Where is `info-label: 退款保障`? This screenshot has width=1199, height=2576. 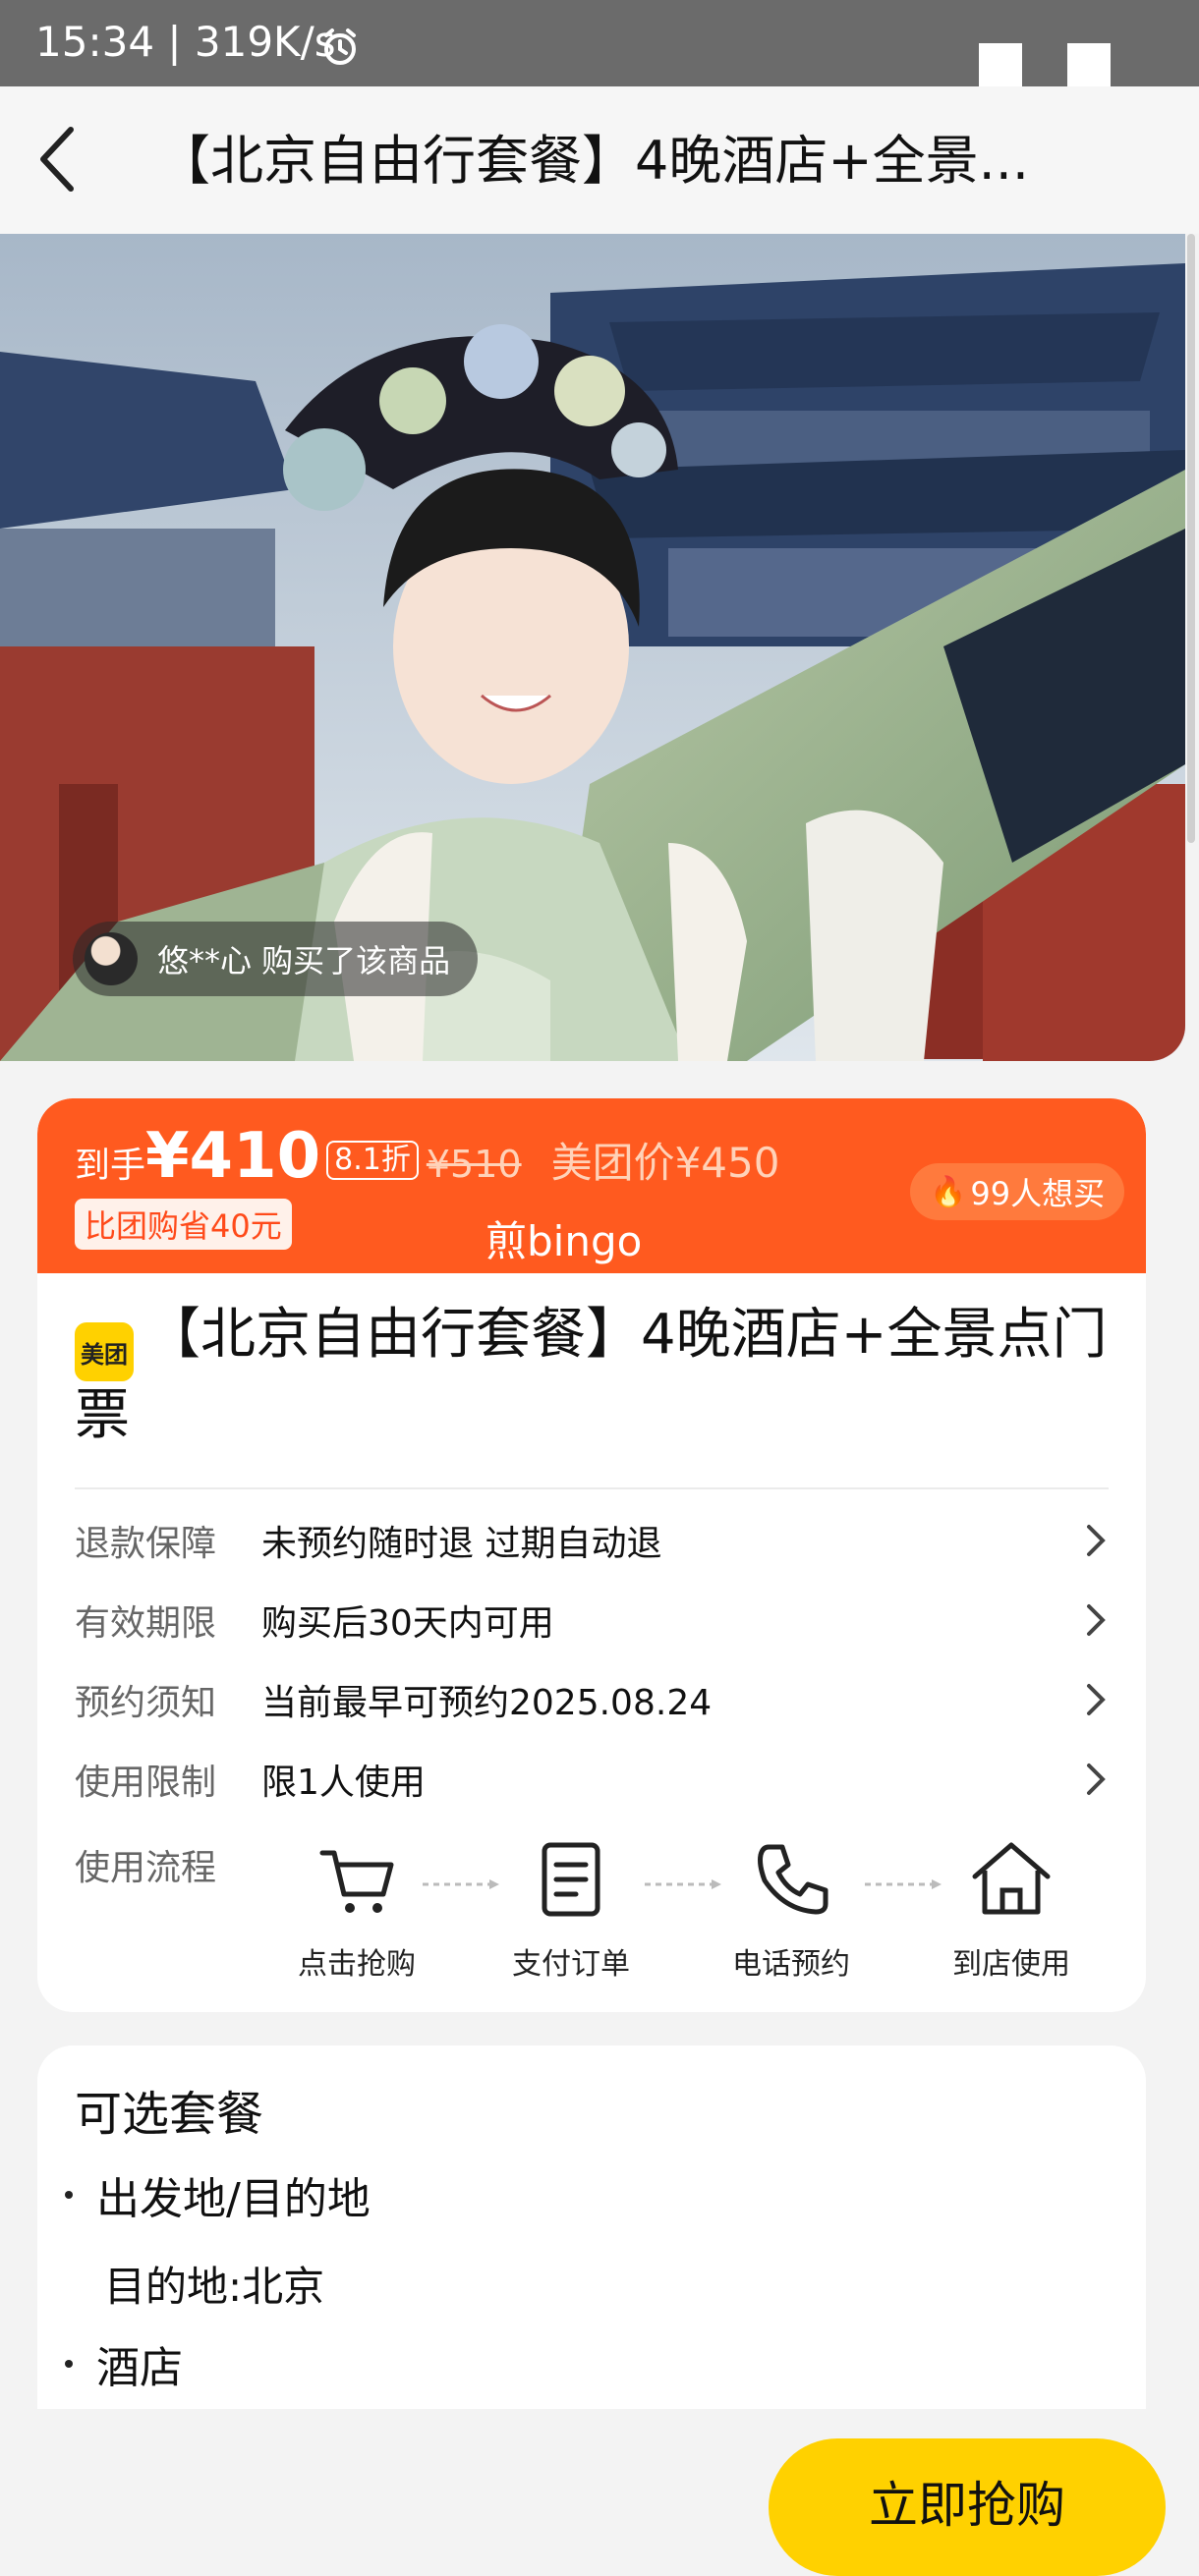
info-label: 退款保障 is located at coordinates (146, 1544).